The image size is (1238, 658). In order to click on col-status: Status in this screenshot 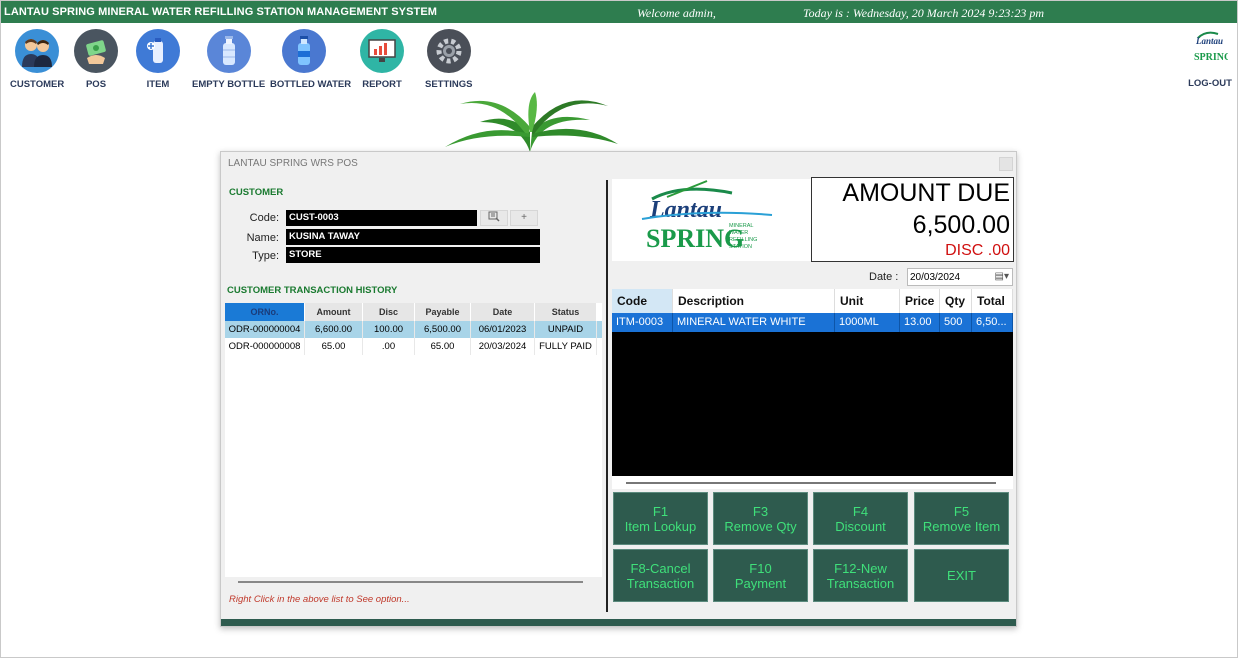, I will do `click(566, 312)`.